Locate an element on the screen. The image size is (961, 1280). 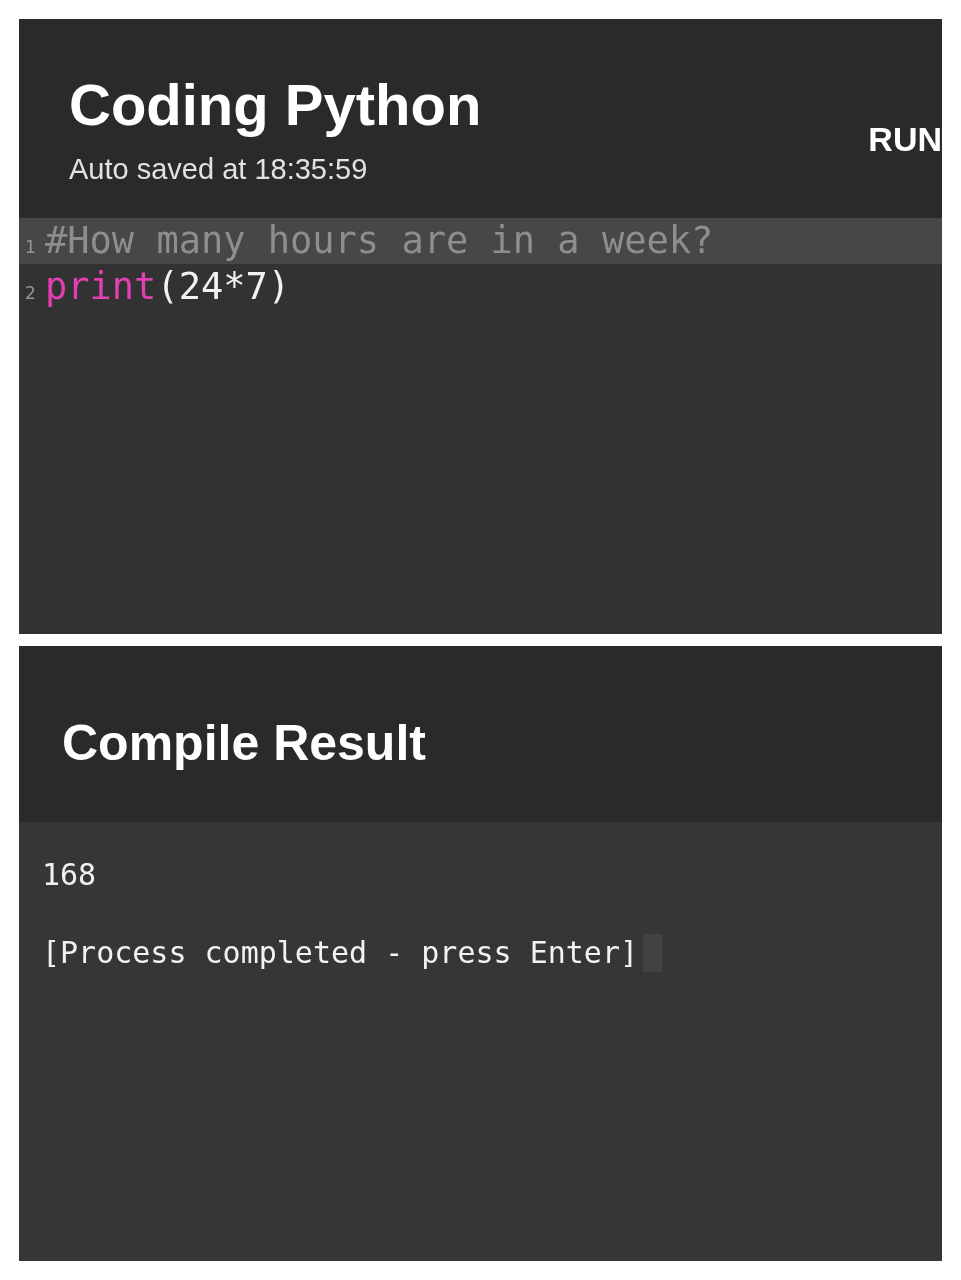
output-line: [Process completed - press Enter] is located at coordinates (340, 953).